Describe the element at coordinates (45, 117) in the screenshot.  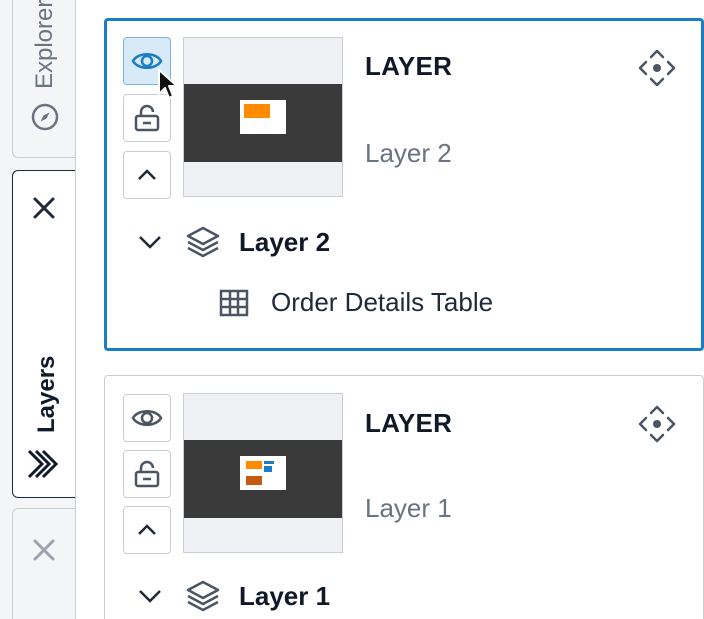
I see `compass-icon` at that location.